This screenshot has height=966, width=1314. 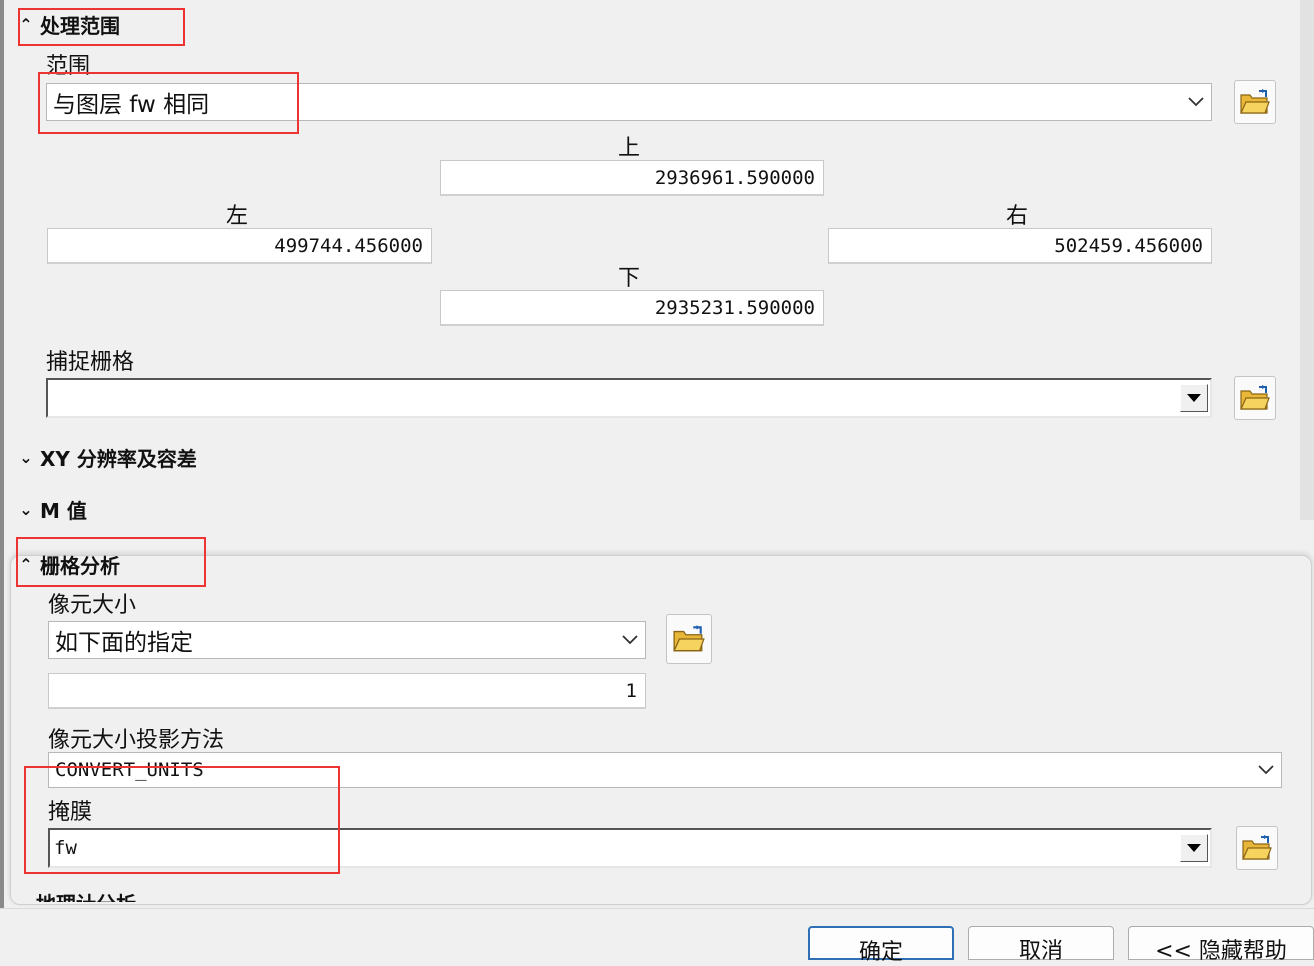 What do you see at coordinates (630, 848) in the screenshot?
I see `mask-combo: fw` at bounding box center [630, 848].